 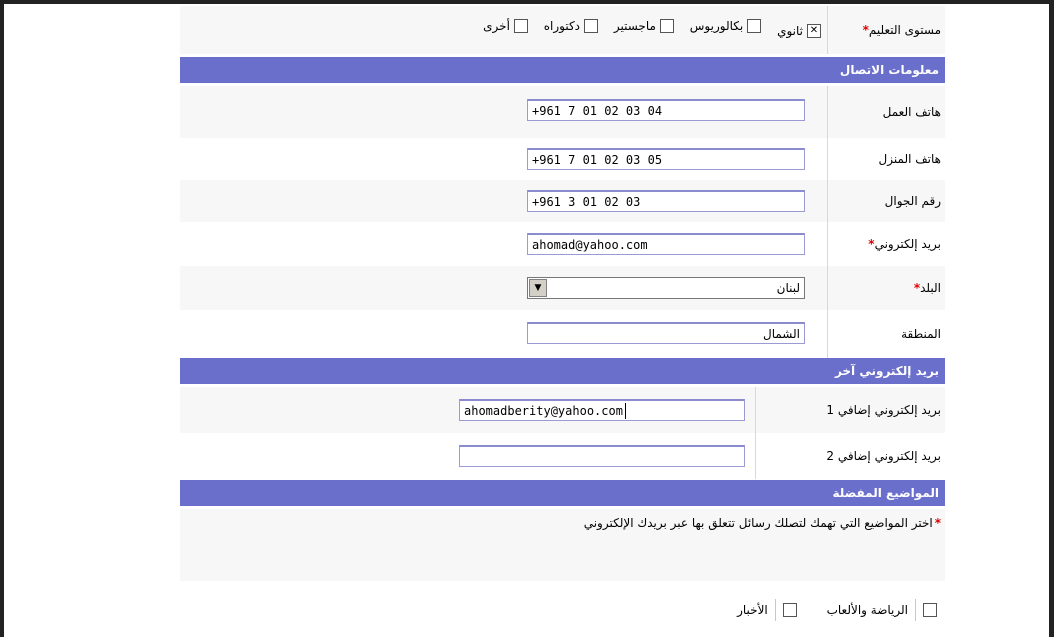 I want to click on education-option-2: بكالوريوس, so click(x=725, y=26).